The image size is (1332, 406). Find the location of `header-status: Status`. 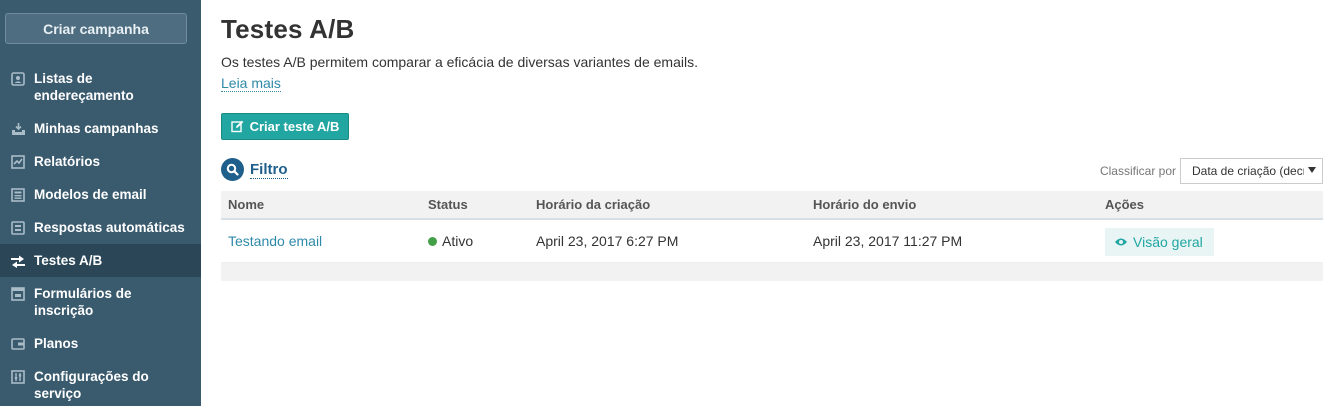

header-status: Status is located at coordinates (448, 204).